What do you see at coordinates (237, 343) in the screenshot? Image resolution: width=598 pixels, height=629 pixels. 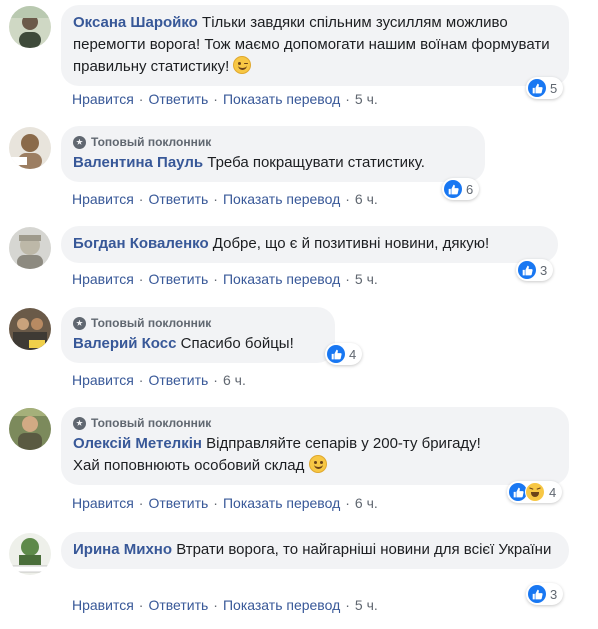 I see `comment-text: Спасибо бойцы!` at bounding box center [237, 343].